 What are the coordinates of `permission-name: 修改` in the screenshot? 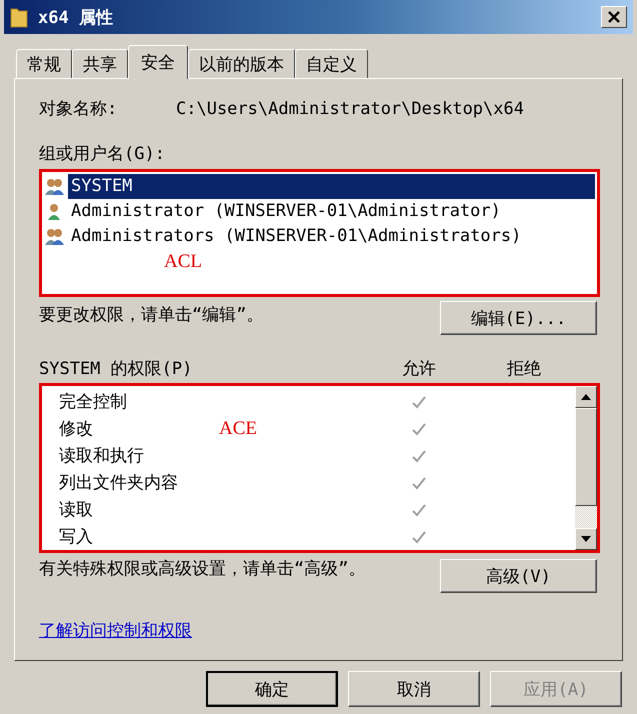 It's located at (76, 429).